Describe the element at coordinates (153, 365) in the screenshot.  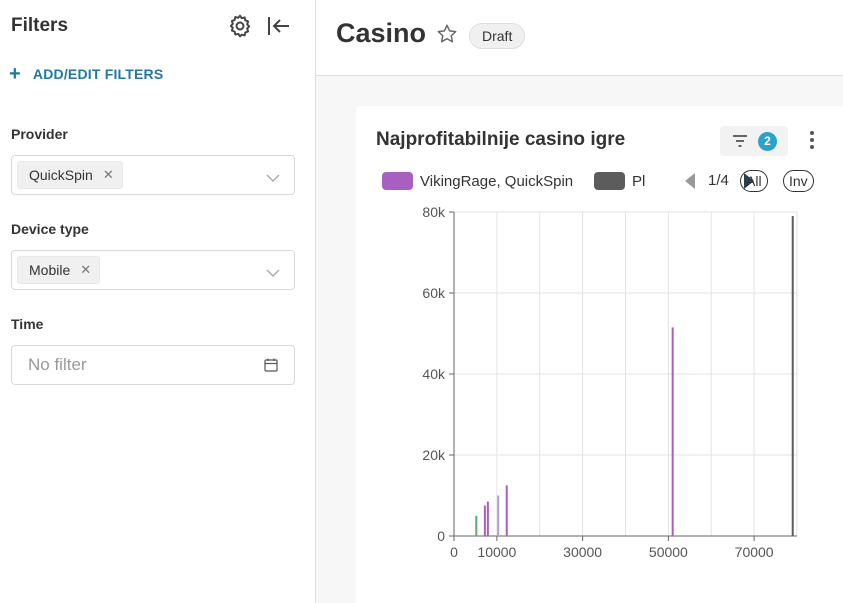
I see `time-filter-input: No filter` at that location.